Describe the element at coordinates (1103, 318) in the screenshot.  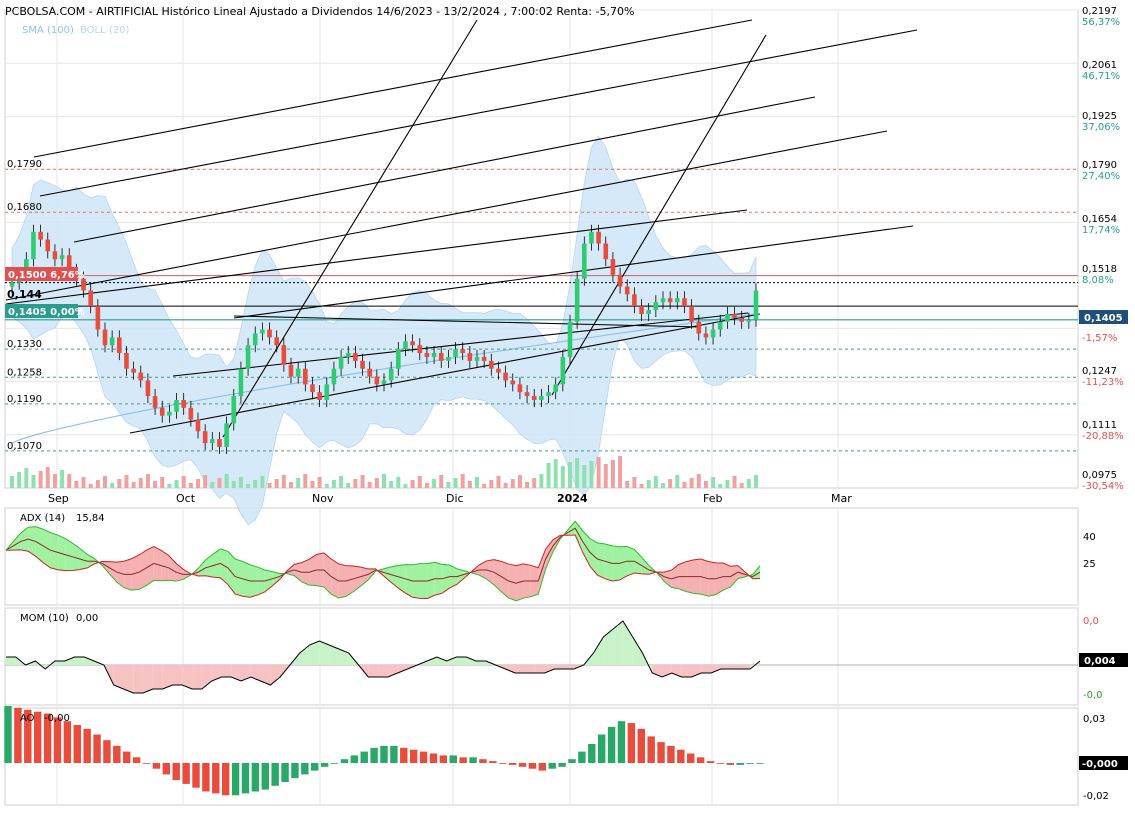
I see `current-price-badge-text: 0,1405` at that location.